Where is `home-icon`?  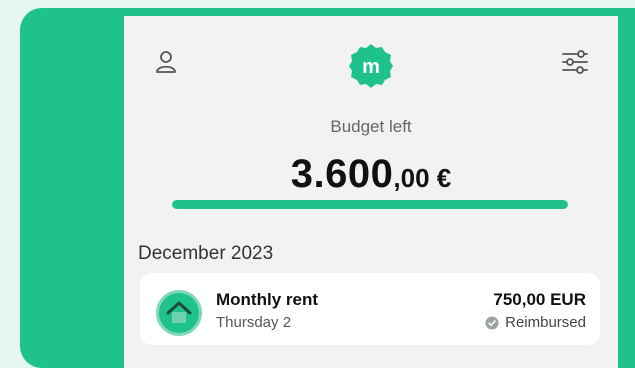 home-icon is located at coordinates (179, 313).